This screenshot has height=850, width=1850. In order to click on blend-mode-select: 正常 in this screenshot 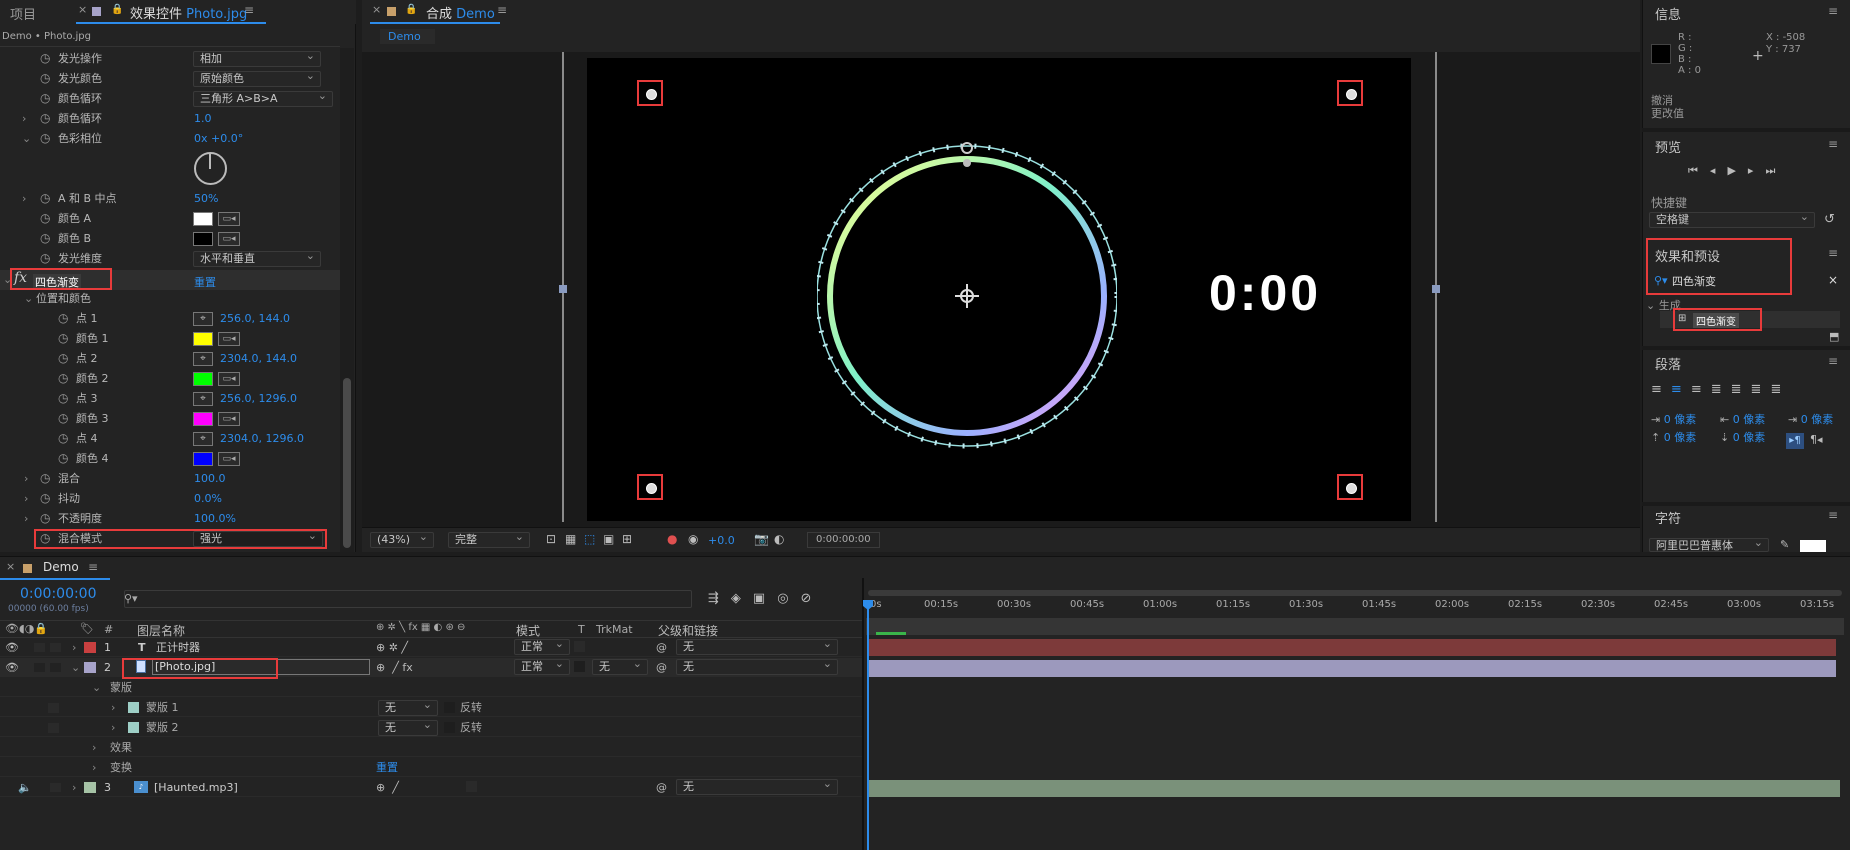, I will do `click(542, 666)`.